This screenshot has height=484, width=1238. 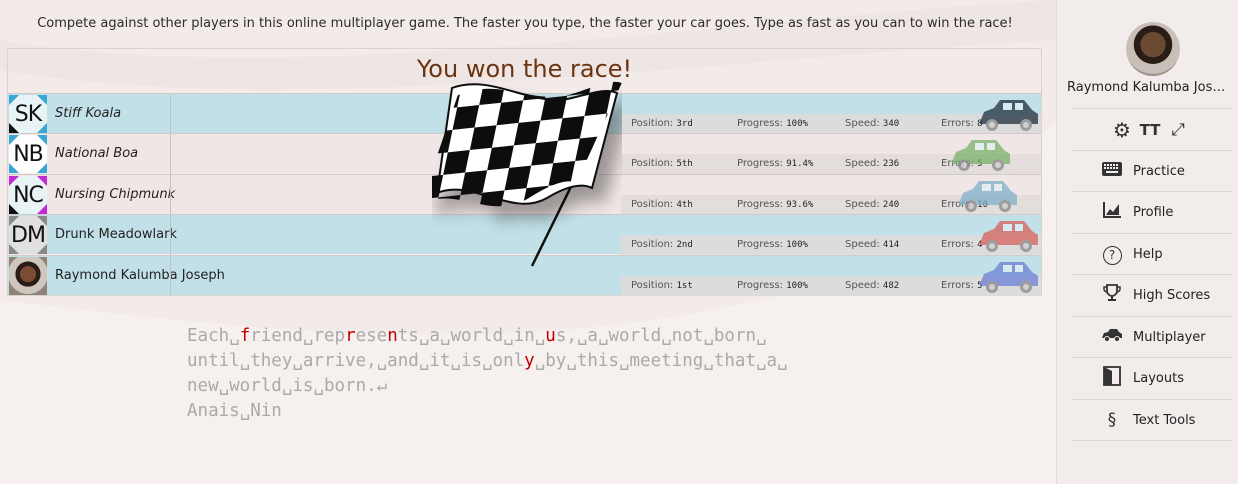 I want to click on sidebar-item-high-scores: High Scores, so click(x=1152, y=296).